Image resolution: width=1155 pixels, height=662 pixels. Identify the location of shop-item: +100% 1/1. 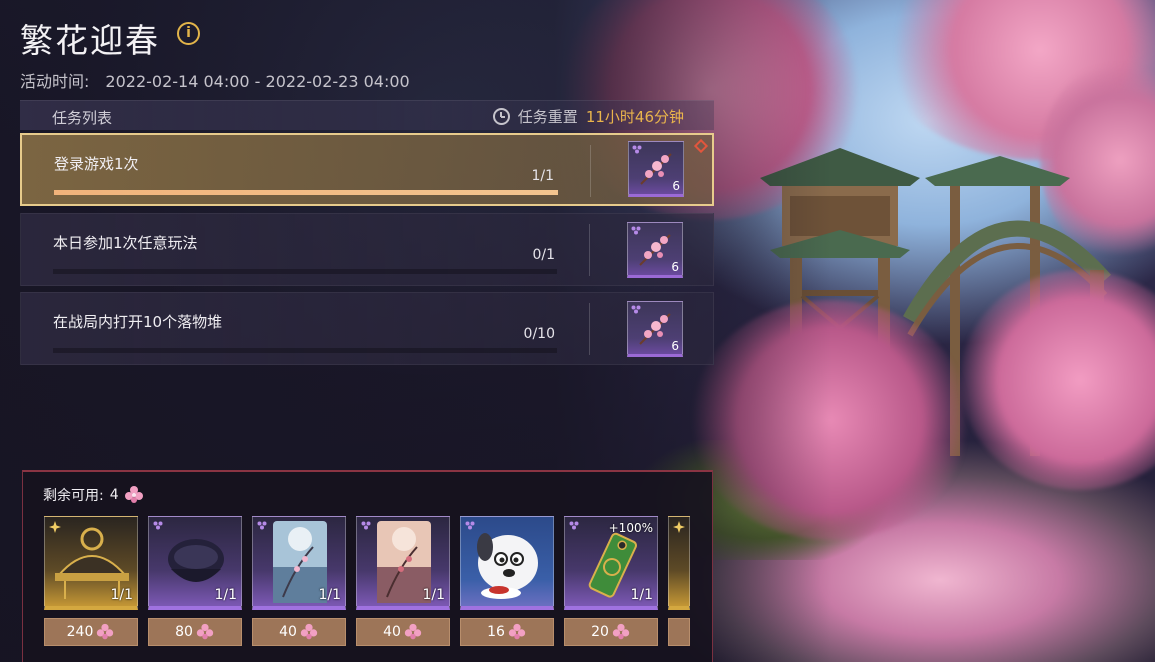
(611, 563).